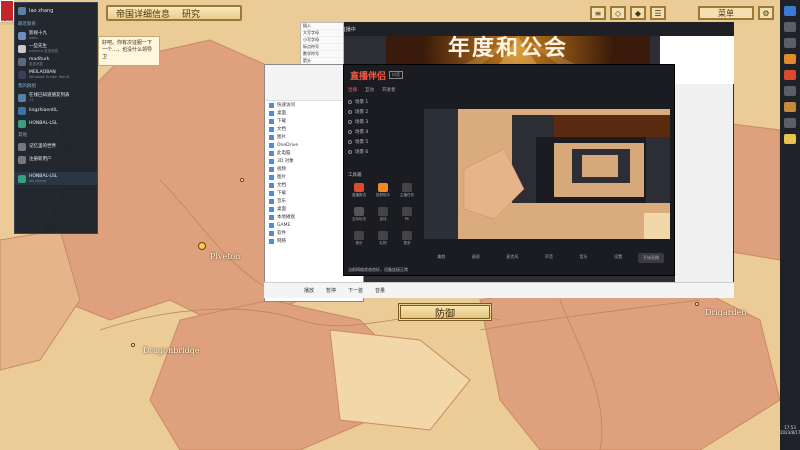 The image size is (800, 450). Describe the element at coordinates (726, 312) in the screenshot. I see `map-label-city: Drigarden` at that location.